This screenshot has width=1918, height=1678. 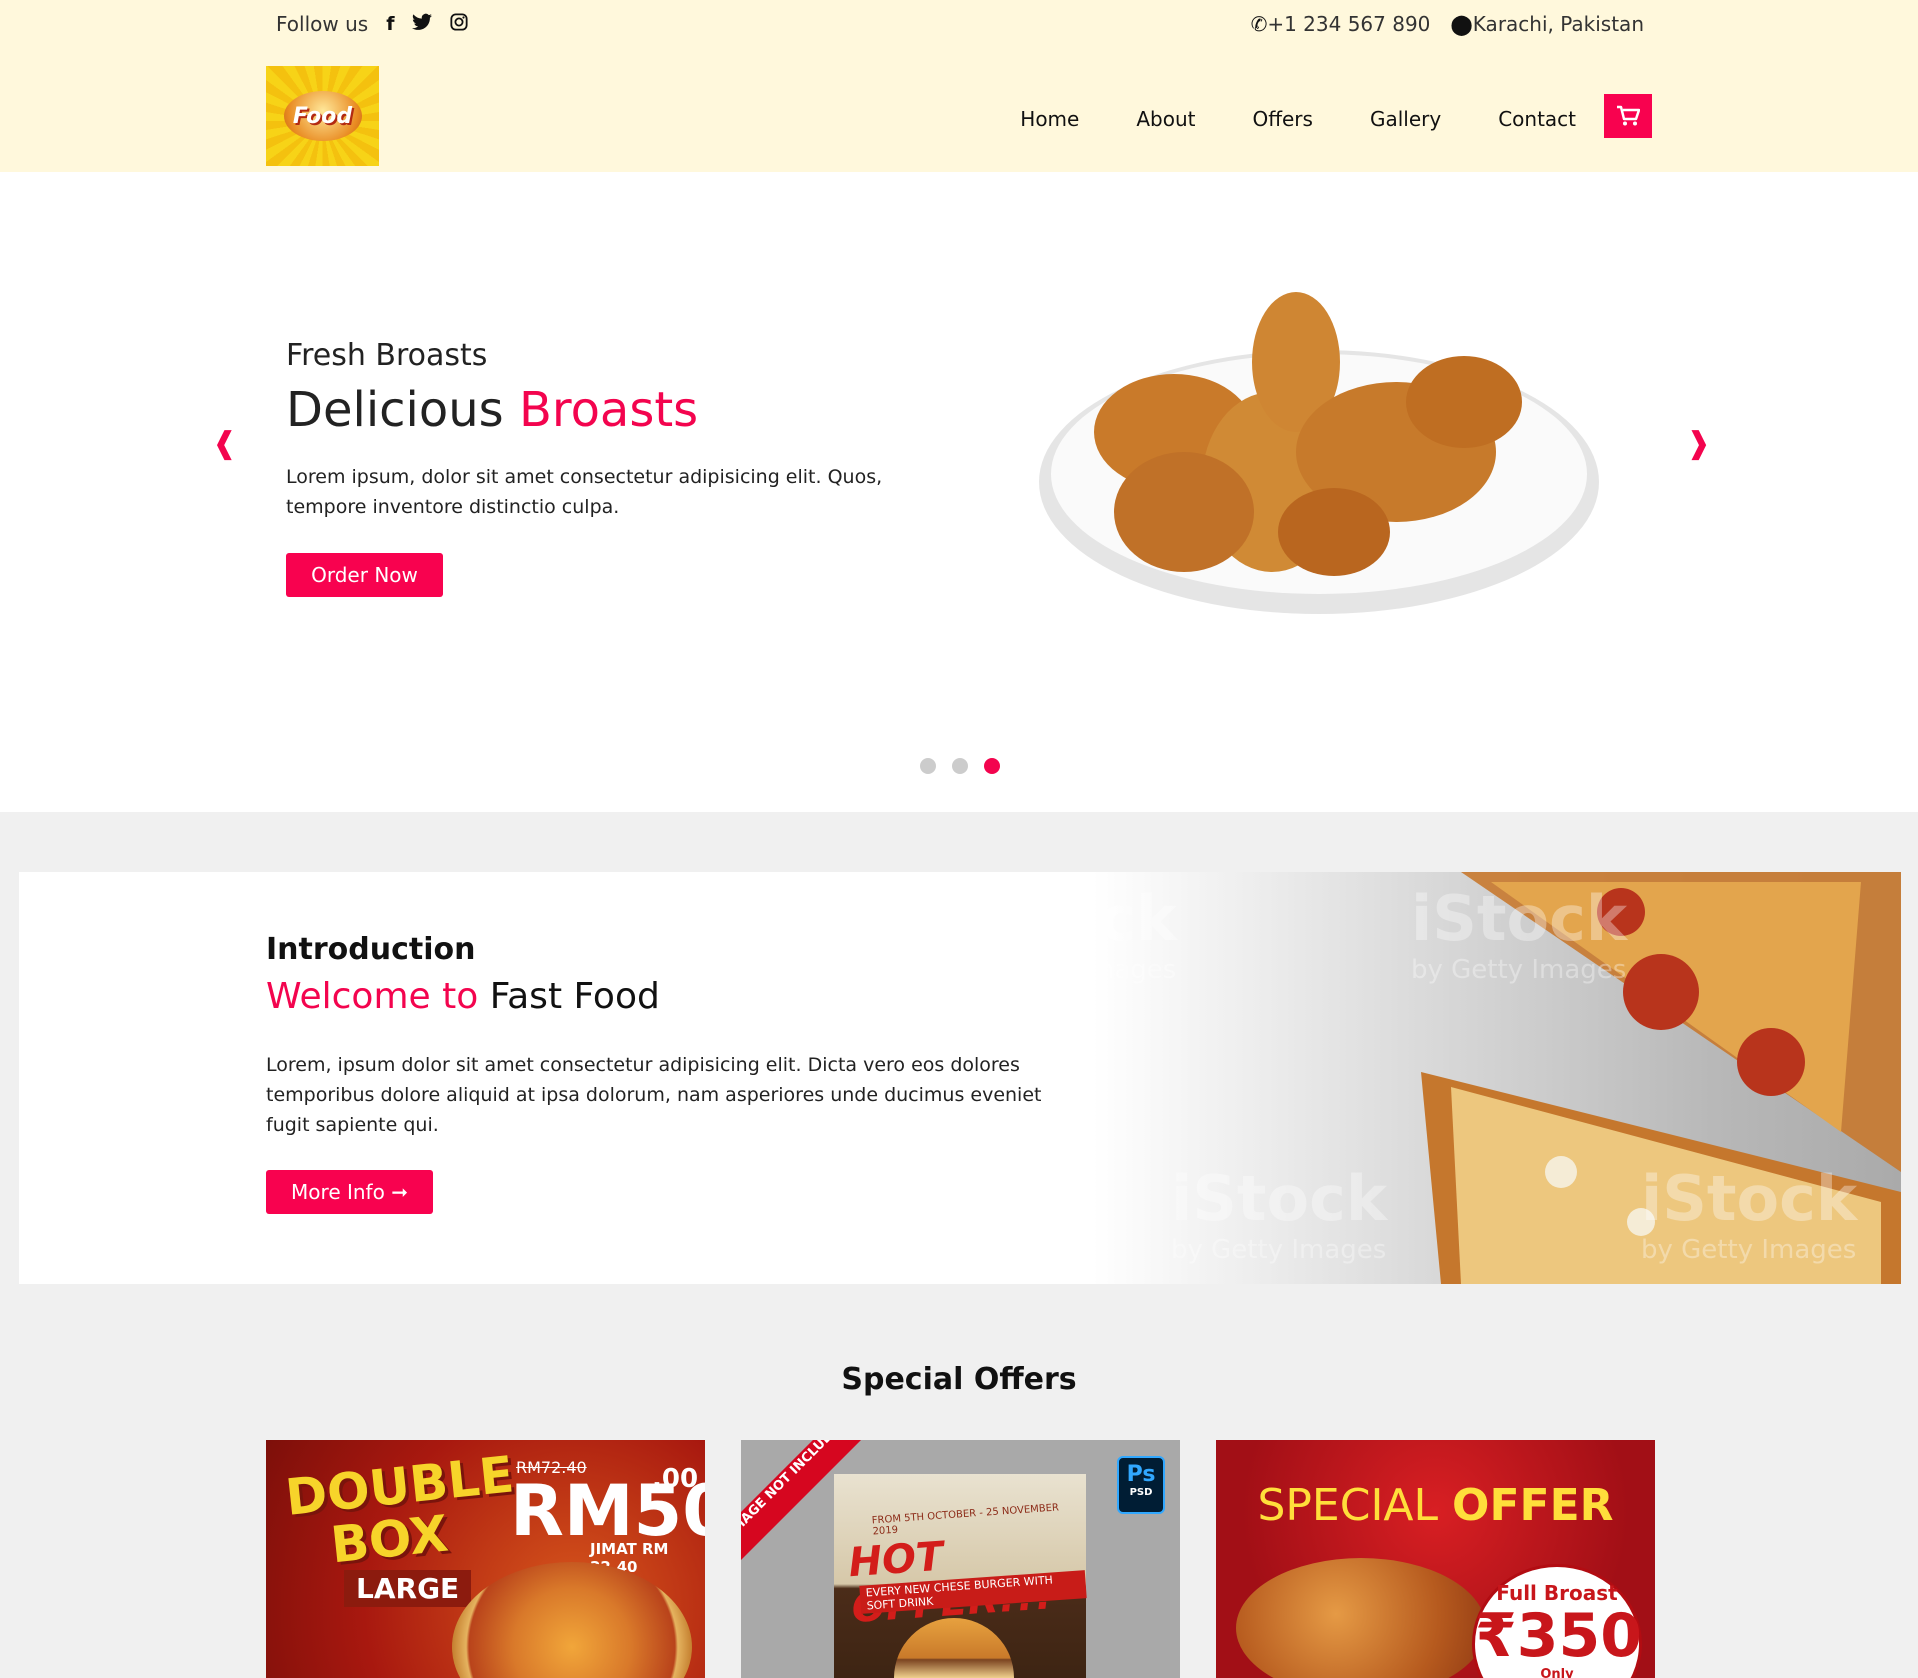 I want to click on pizza-image, so click(x=572, y=1620).